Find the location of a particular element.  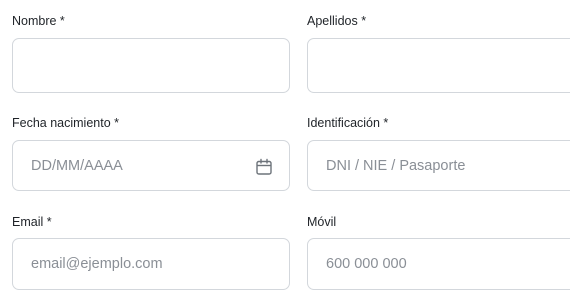

identificacion-label: Identificación * is located at coordinates (348, 123).